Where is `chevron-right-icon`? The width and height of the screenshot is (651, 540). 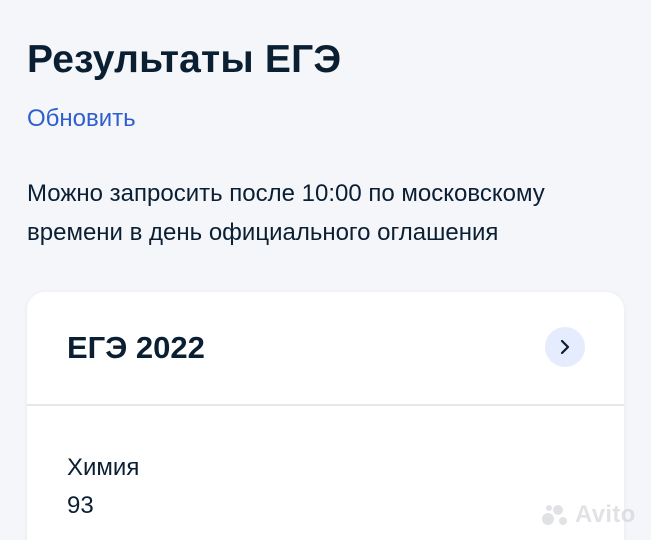 chevron-right-icon is located at coordinates (565, 347).